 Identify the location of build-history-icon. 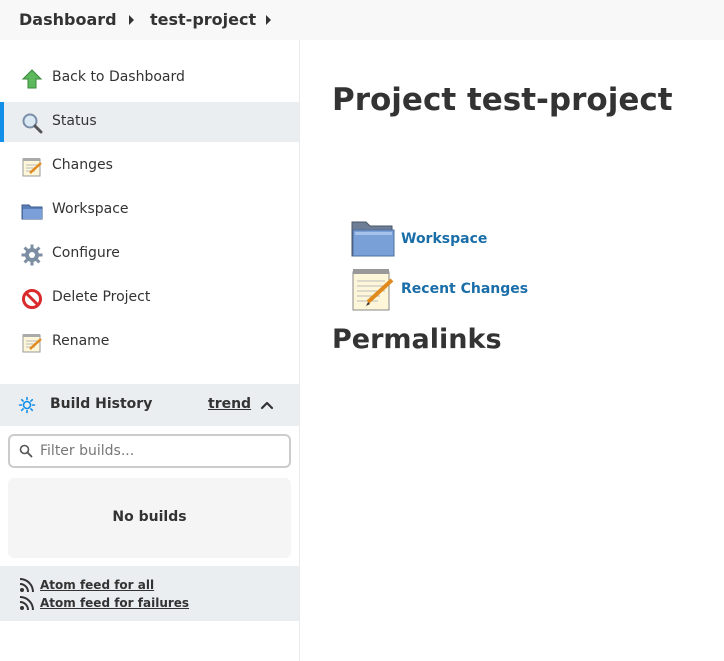
(27, 405).